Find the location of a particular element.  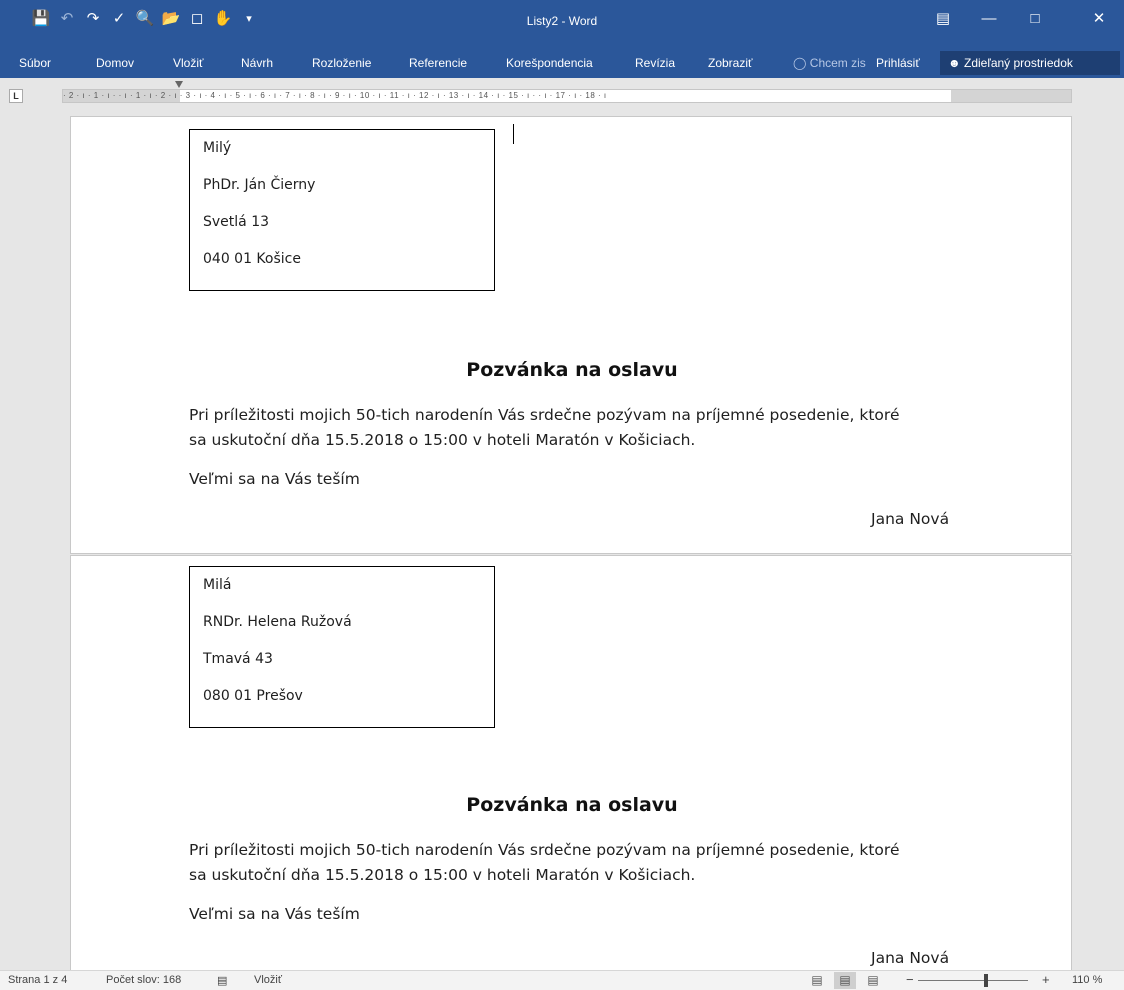

recipient-city: 080 01 Prešov is located at coordinates (253, 696).